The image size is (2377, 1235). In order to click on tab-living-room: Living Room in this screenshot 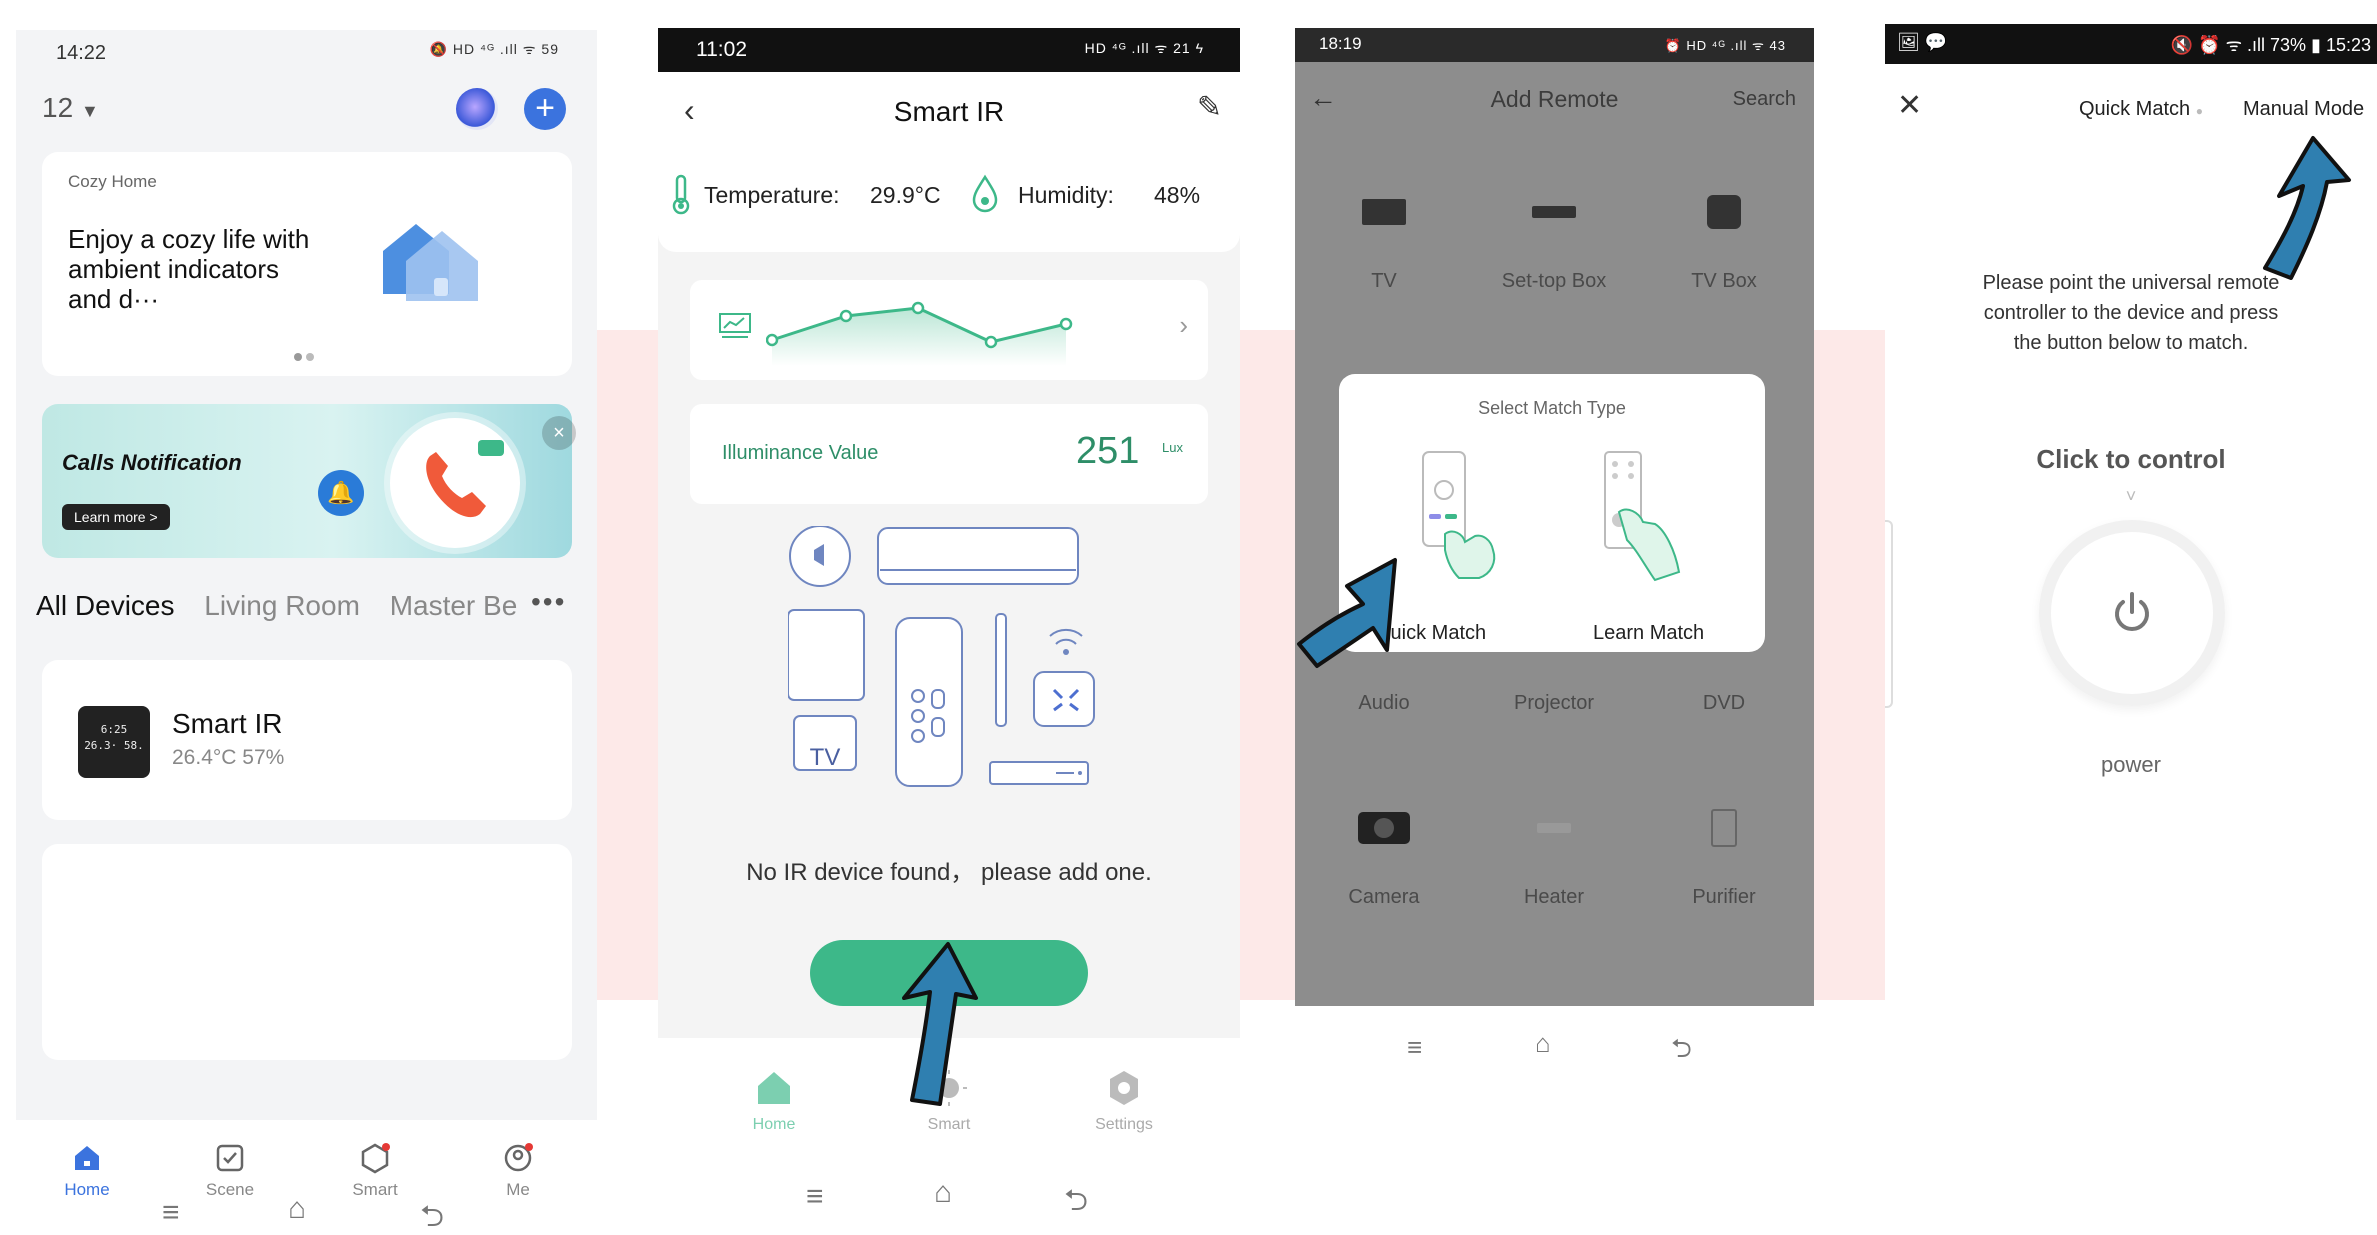, I will do `click(282, 605)`.